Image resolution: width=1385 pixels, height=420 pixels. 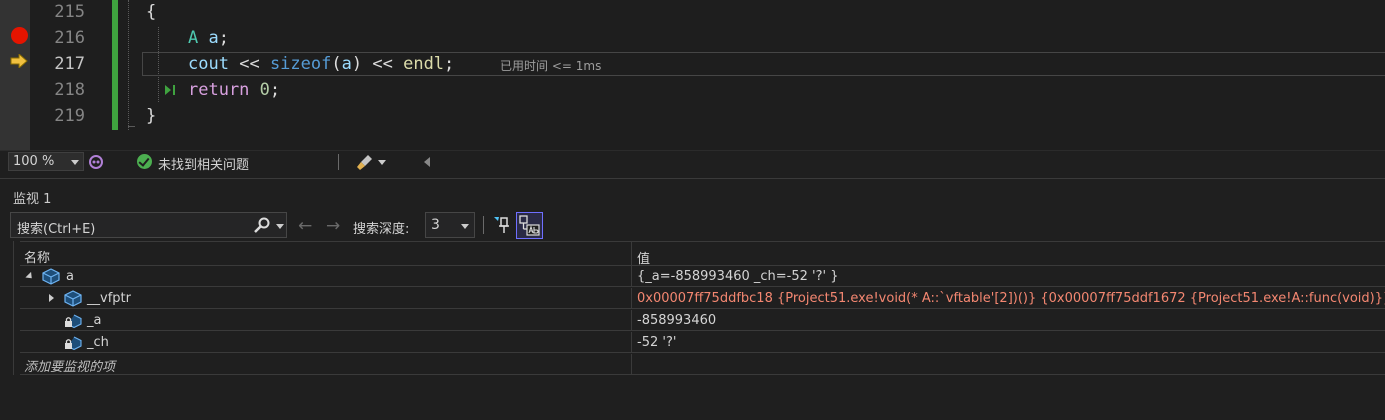 I want to click on table-row: a {_a=-858993460 _ch=-52 '?' }, so click(x=702, y=276).